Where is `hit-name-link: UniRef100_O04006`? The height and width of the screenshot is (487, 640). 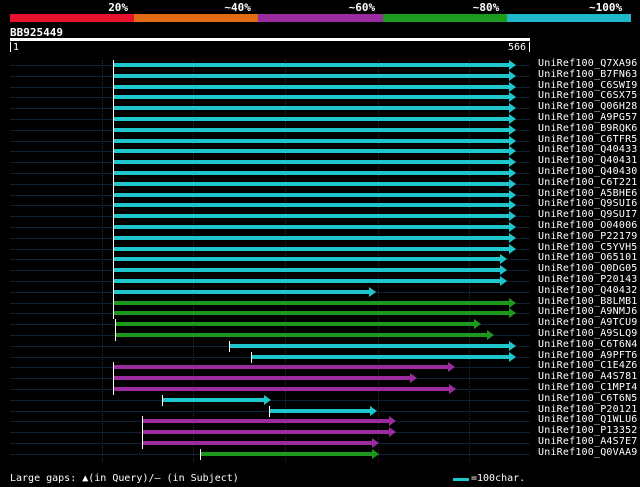
hit-name-link: UniRef100_O04006 is located at coordinates (588, 225).